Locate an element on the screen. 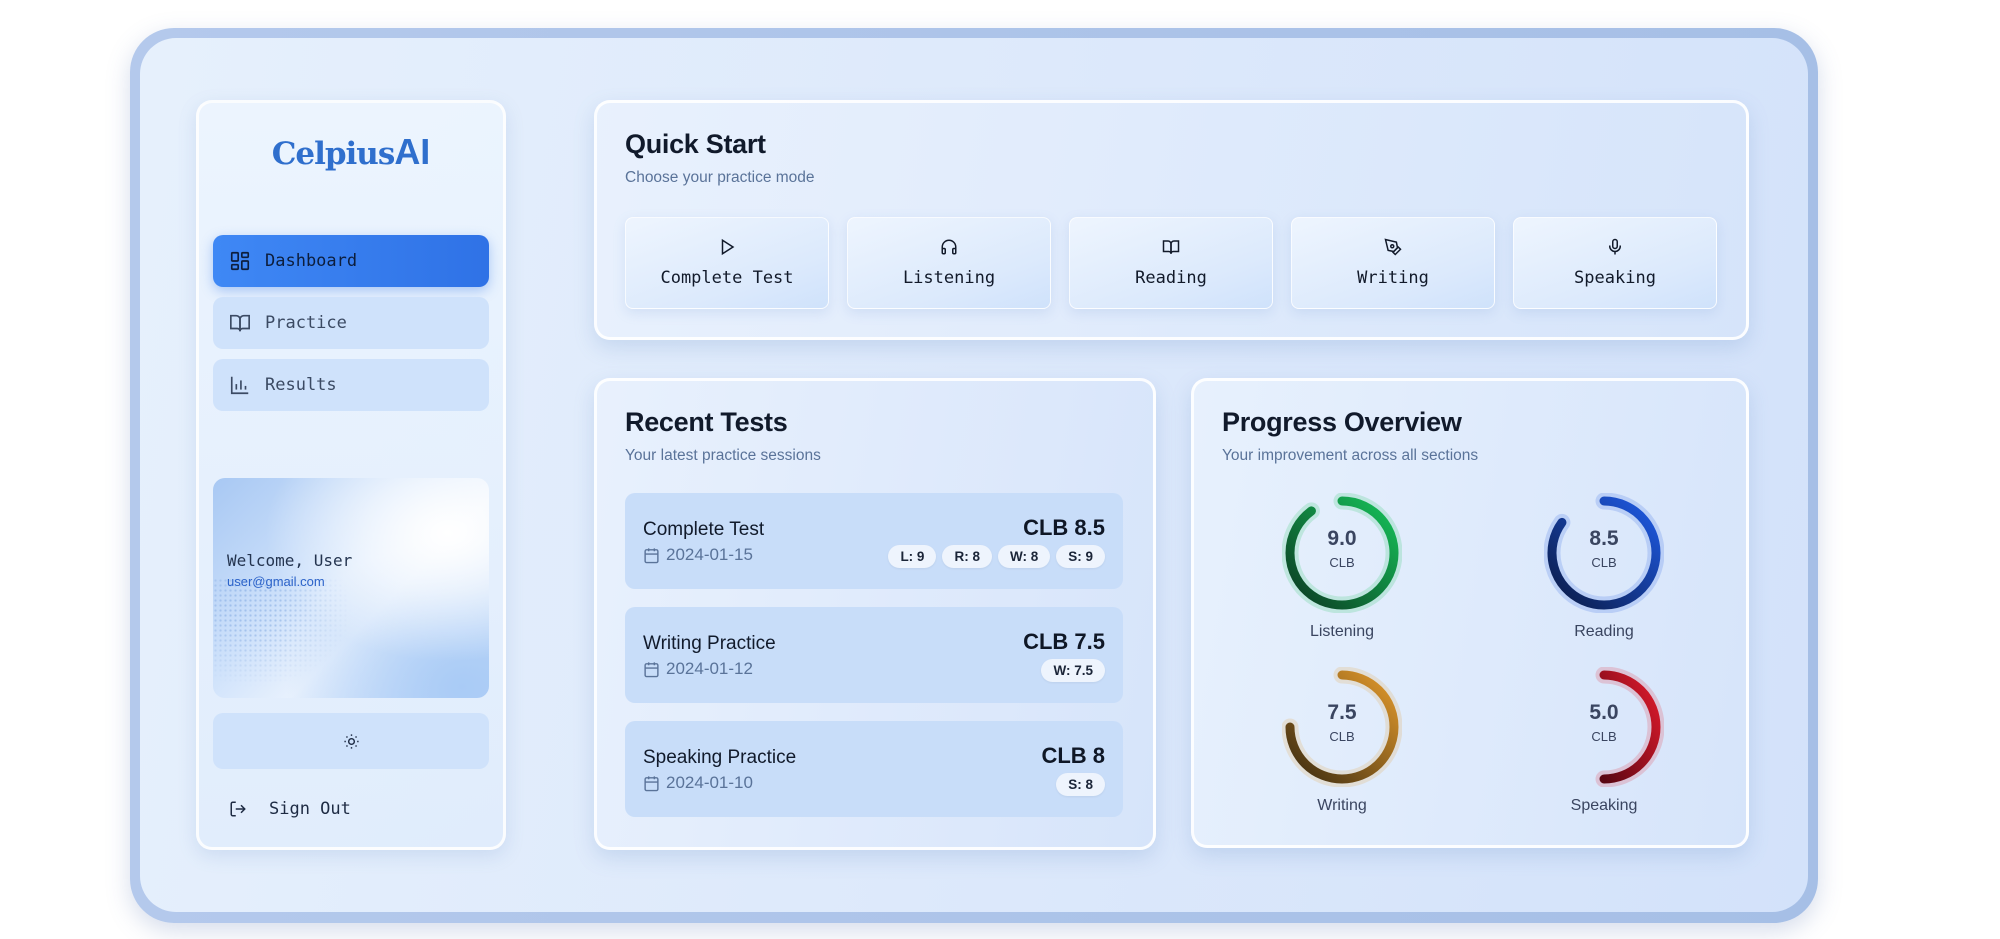  score-badges: L: 9 R: 8 W: 8 S: 9 is located at coordinates (996, 556).